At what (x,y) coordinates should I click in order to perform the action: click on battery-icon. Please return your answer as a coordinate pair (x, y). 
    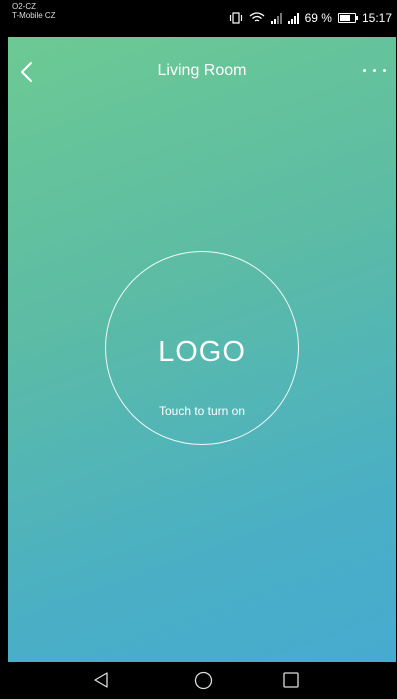
    Looking at the image, I should click on (347, 18).